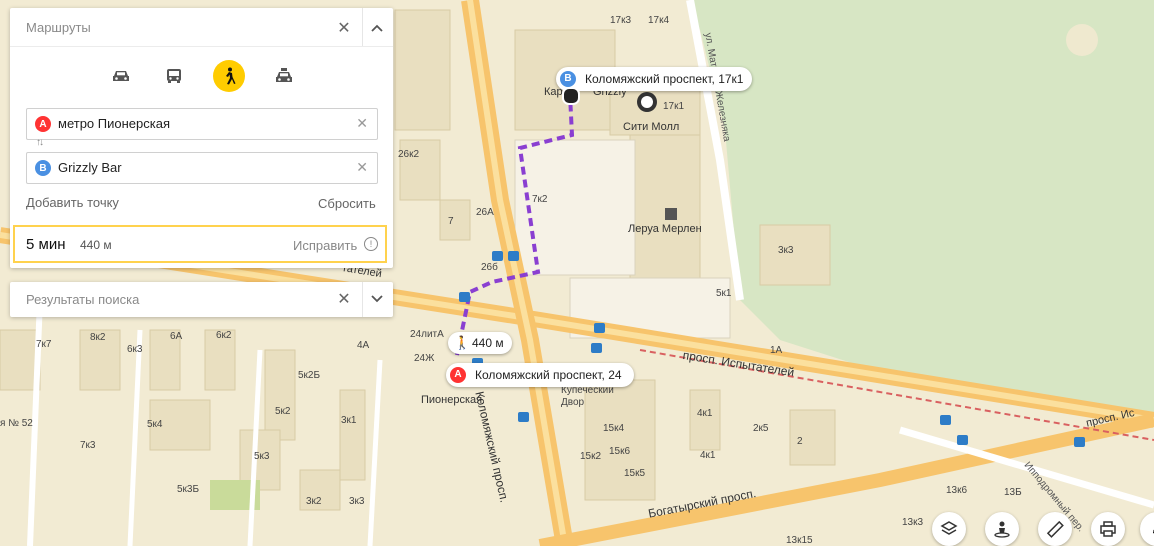 This screenshot has width=1154, height=546. I want to click on mode-taxi-button, so click(284, 76).